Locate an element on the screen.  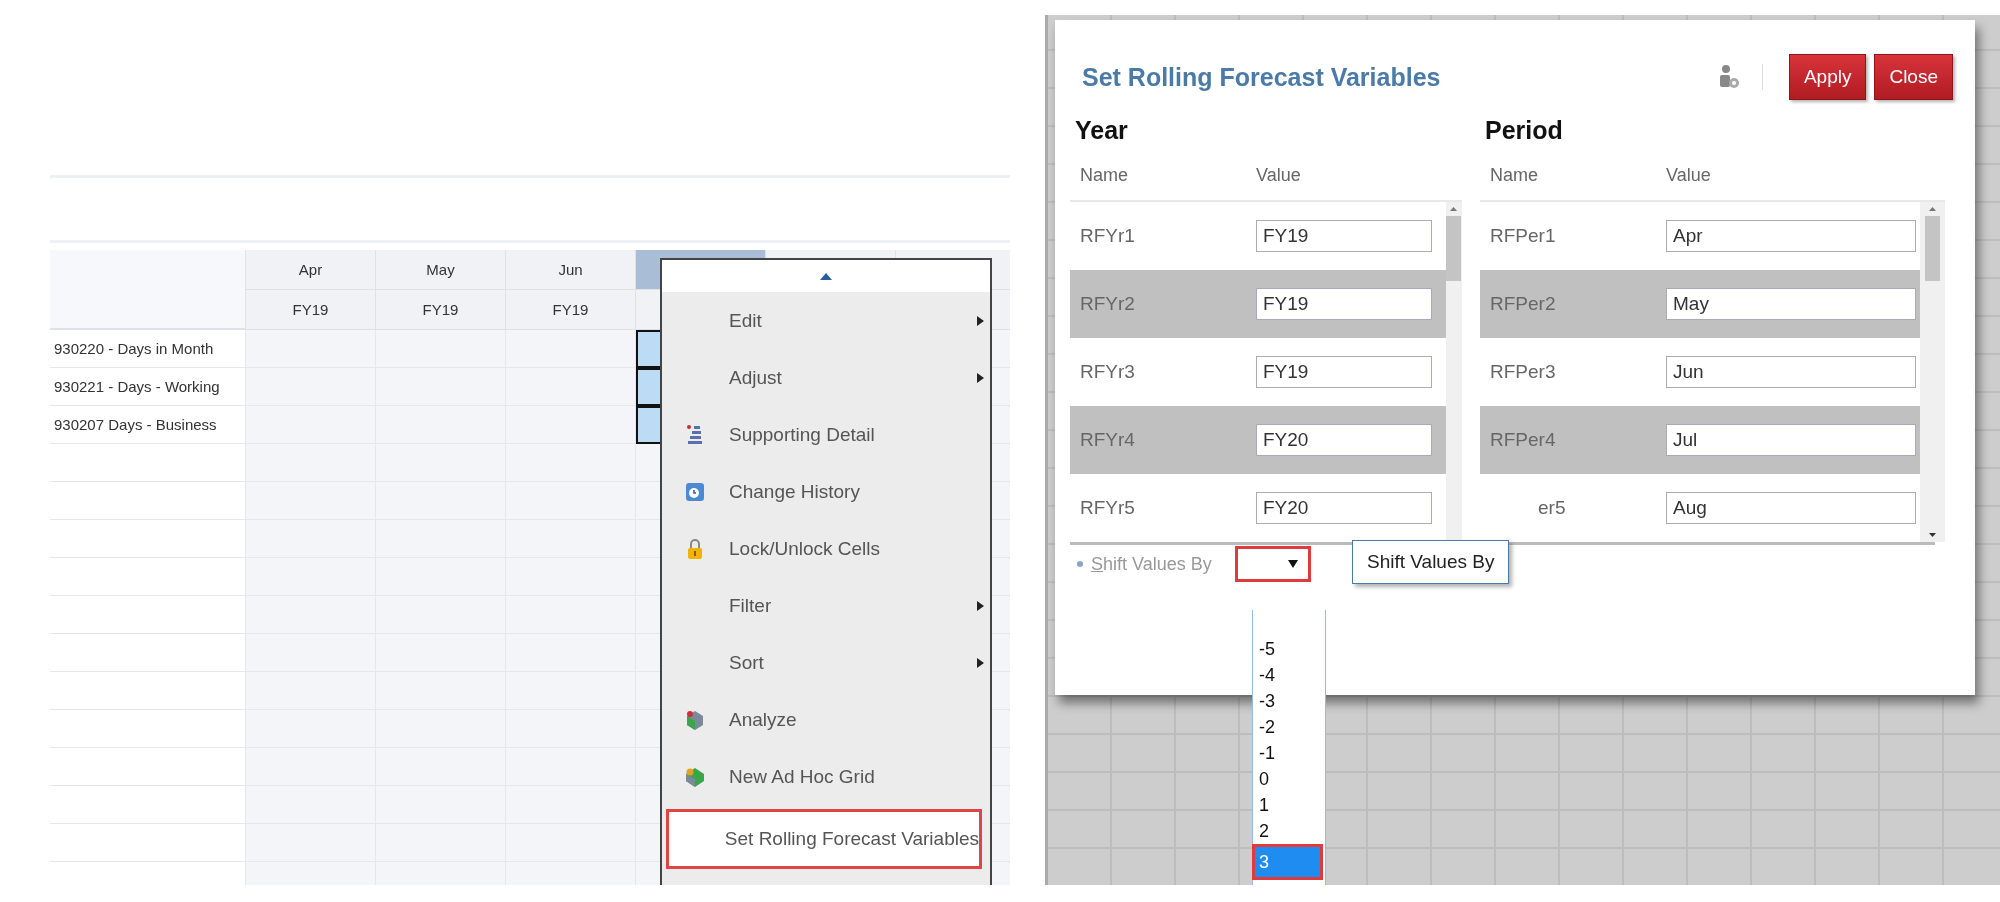
menu-item: Filter is located at coordinates (826, 605).